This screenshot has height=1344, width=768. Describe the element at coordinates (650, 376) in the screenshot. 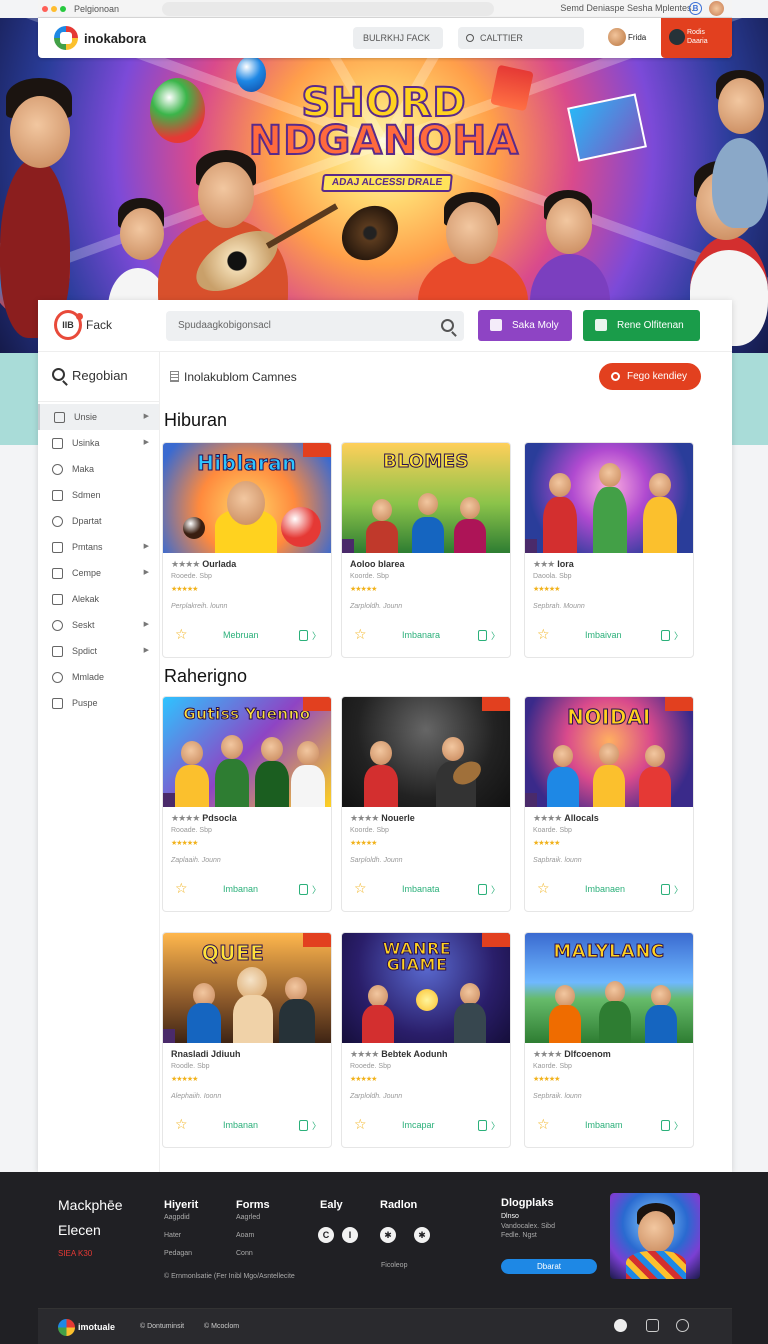

I see `filter-button: Fego kendiey` at that location.